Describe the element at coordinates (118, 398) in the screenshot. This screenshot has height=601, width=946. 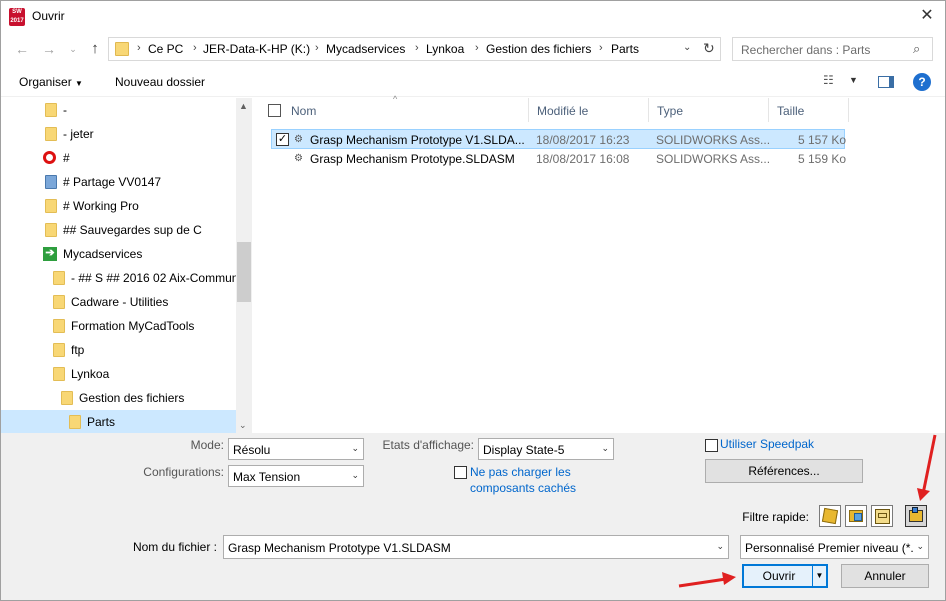
I see `tree-item: Gestion des fichiers` at that location.